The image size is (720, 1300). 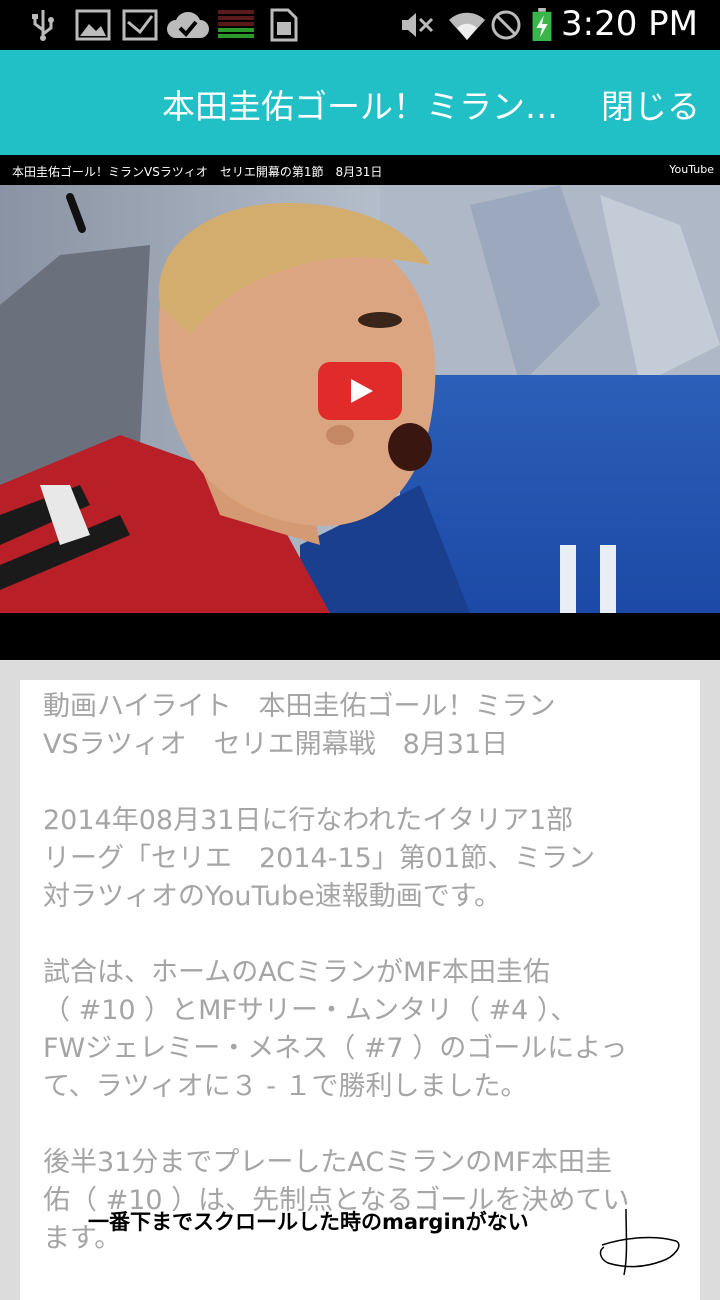 What do you see at coordinates (272, 896) in the screenshot?
I see `text-line: 対ラツィオのYouTube速報動画です。` at bounding box center [272, 896].